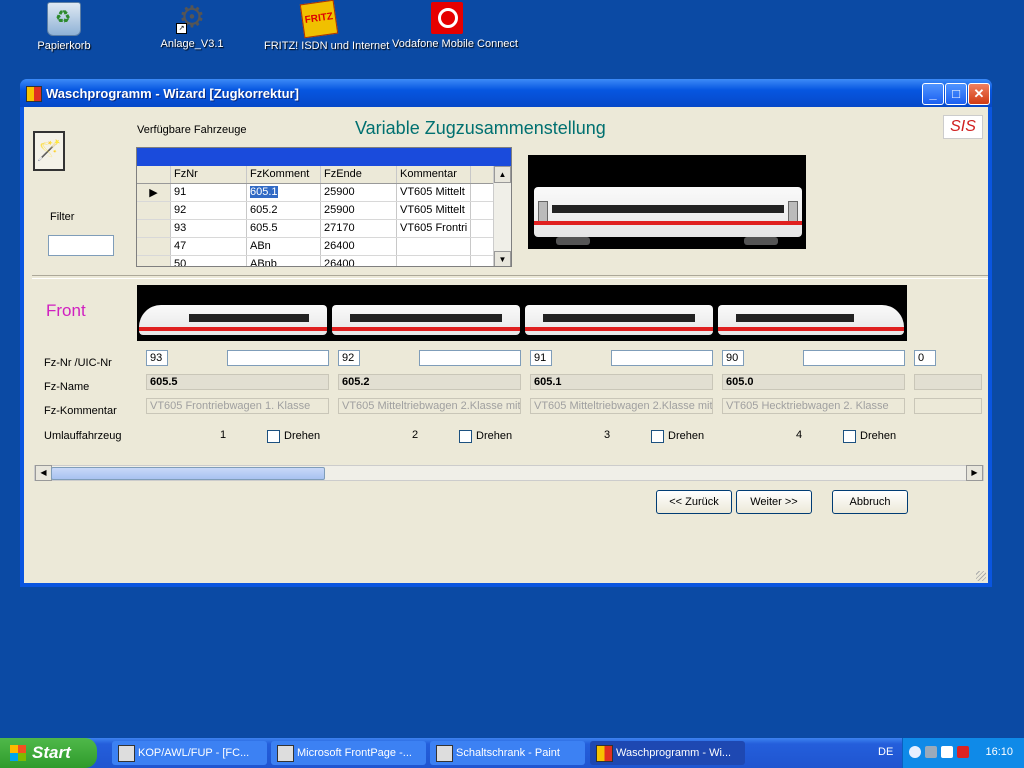 Image resolution: width=1024 pixels, height=768 pixels. Describe the element at coordinates (126, 753) in the screenshot. I see `kop-app-icon` at that location.